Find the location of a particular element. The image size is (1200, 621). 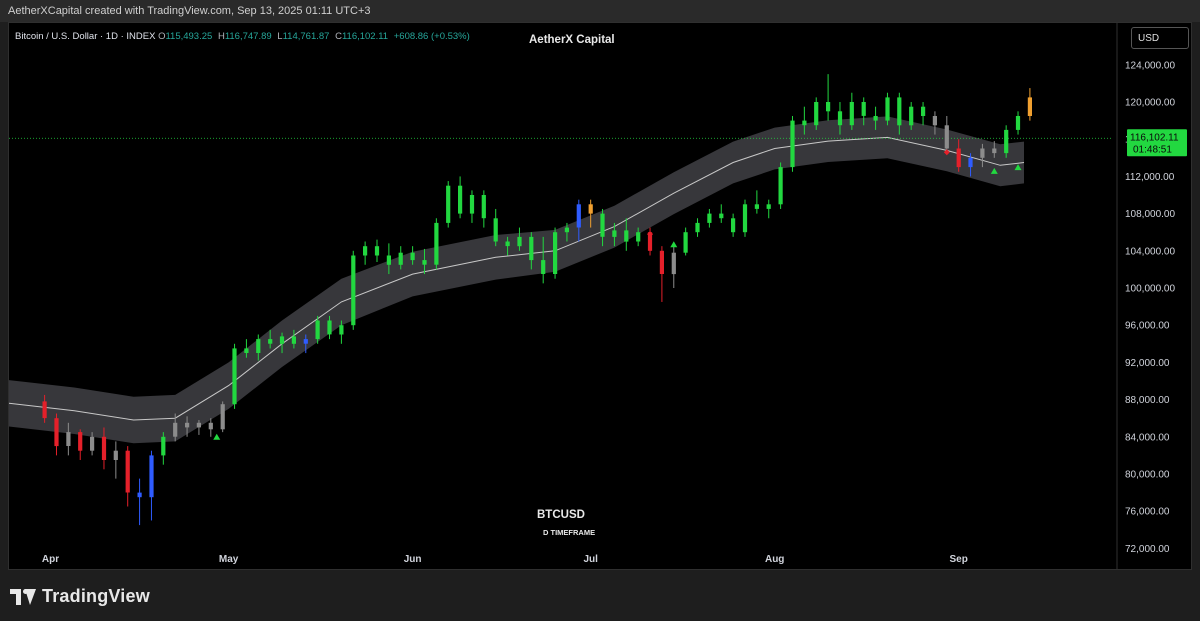

bottom-symbol: BTCUSD is located at coordinates (561, 515).